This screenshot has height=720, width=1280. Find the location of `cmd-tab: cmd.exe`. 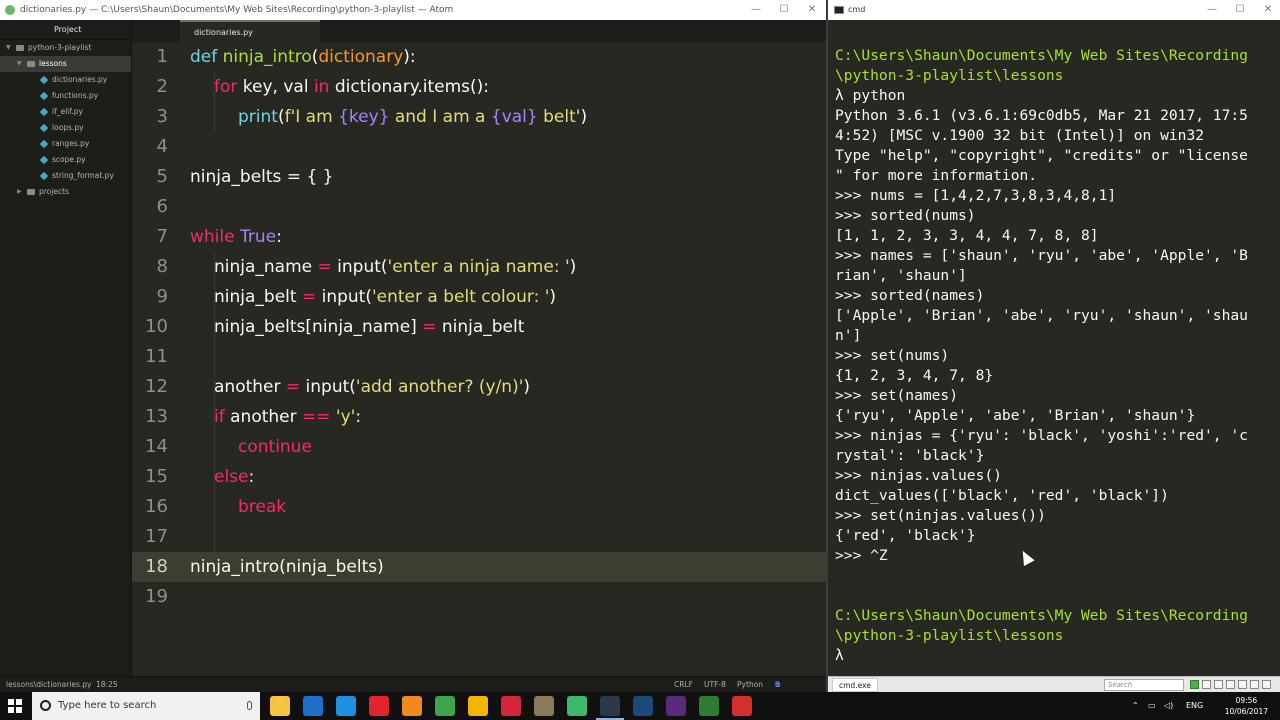

cmd-tab: cmd.exe is located at coordinates (855, 685).